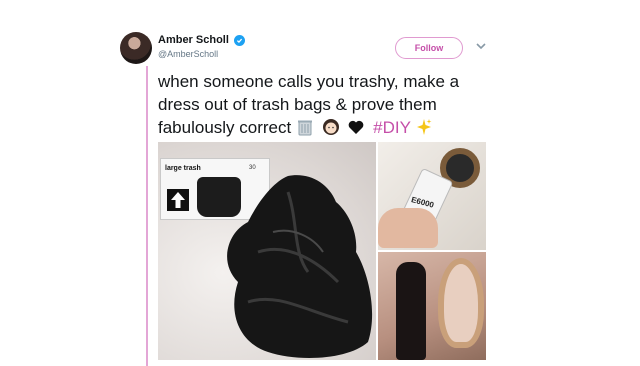 This screenshot has height=366, width=640. Describe the element at coordinates (392, 127) in the screenshot. I see `hashtag-link: #DIY` at that location.